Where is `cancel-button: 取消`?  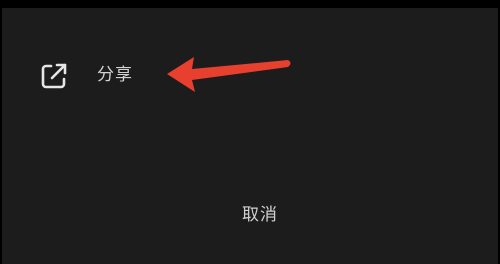
cancel-button: 取消 is located at coordinates (260, 212).